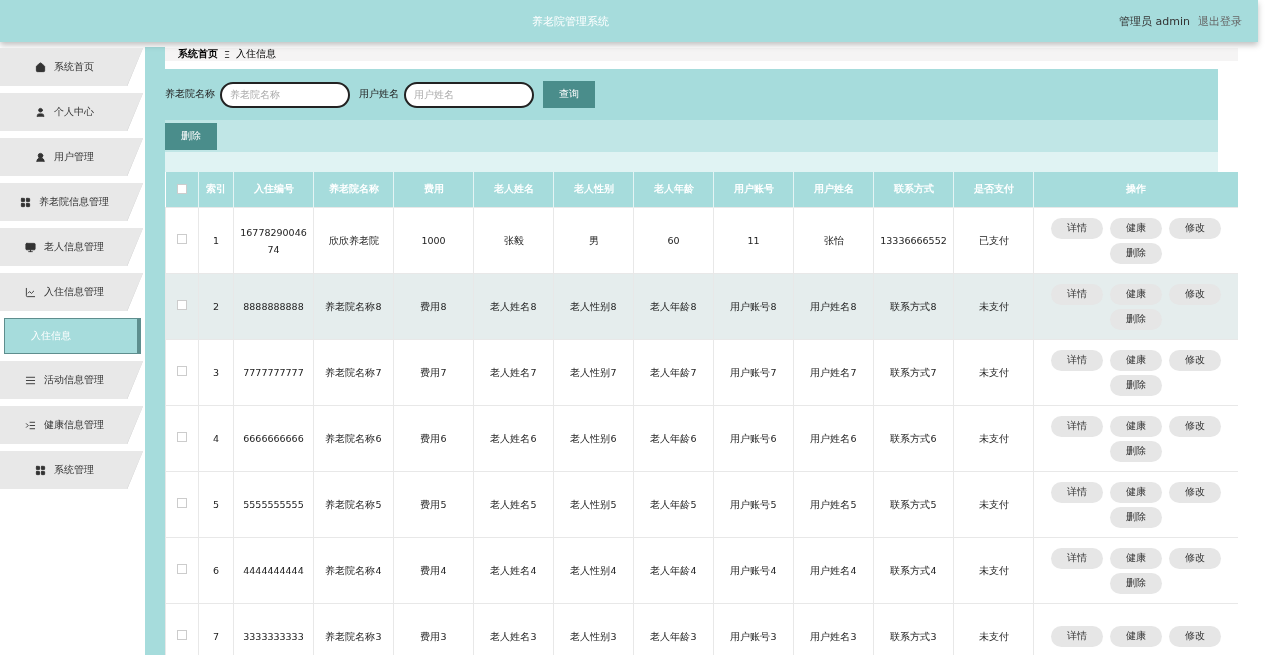 Image resolution: width=1280 pixels, height=655 pixels. What do you see at coordinates (913, 438) in the screenshot?
I see `table-cell: 联系方式6` at bounding box center [913, 438].